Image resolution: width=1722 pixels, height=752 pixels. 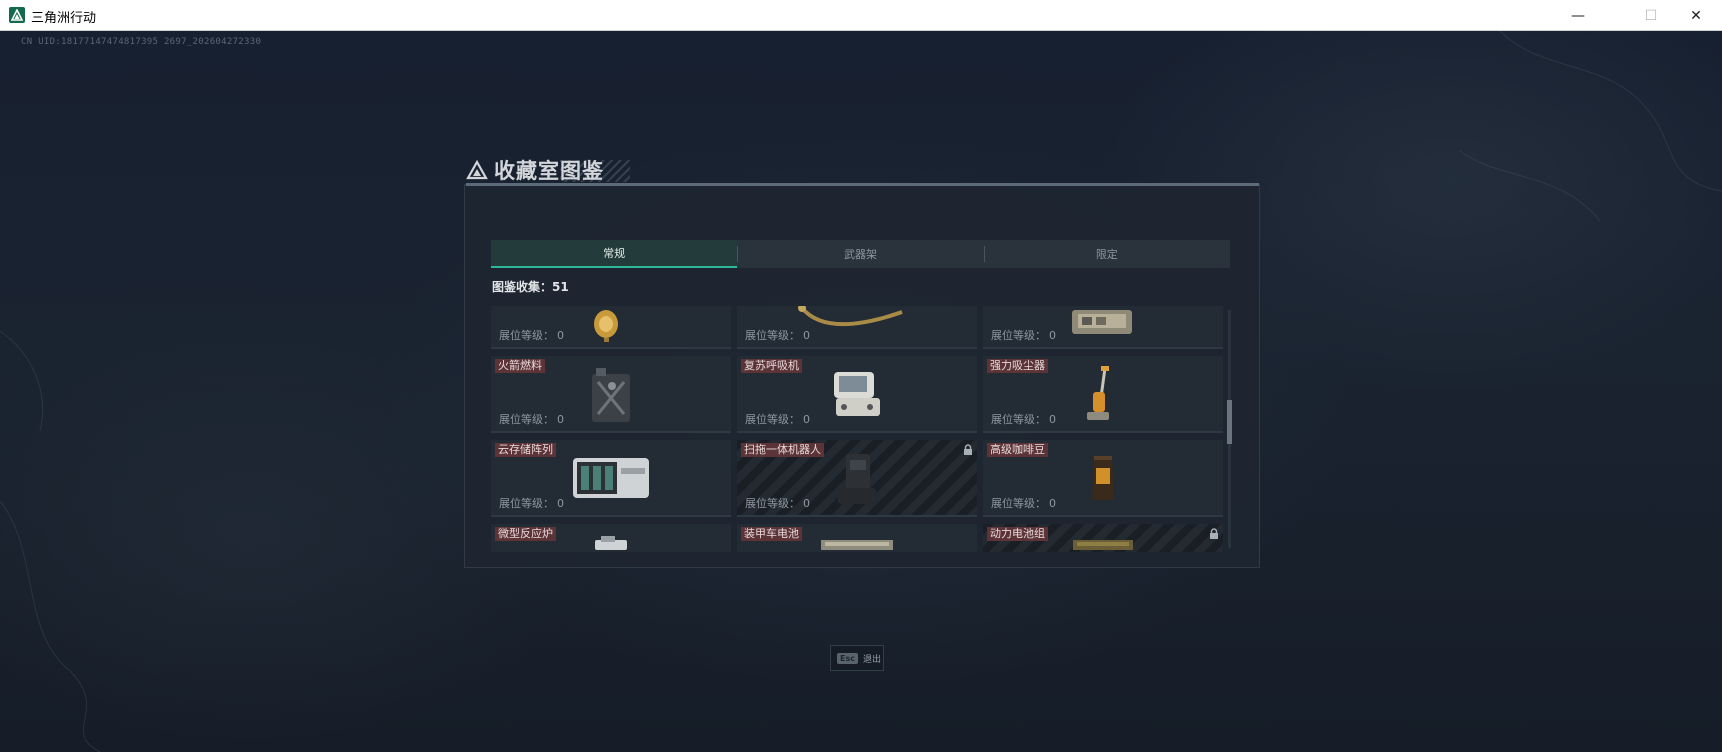 What do you see at coordinates (1017, 366) in the screenshot?
I see `item-name: 强力吸尘器` at bounding box center [1017, 366].